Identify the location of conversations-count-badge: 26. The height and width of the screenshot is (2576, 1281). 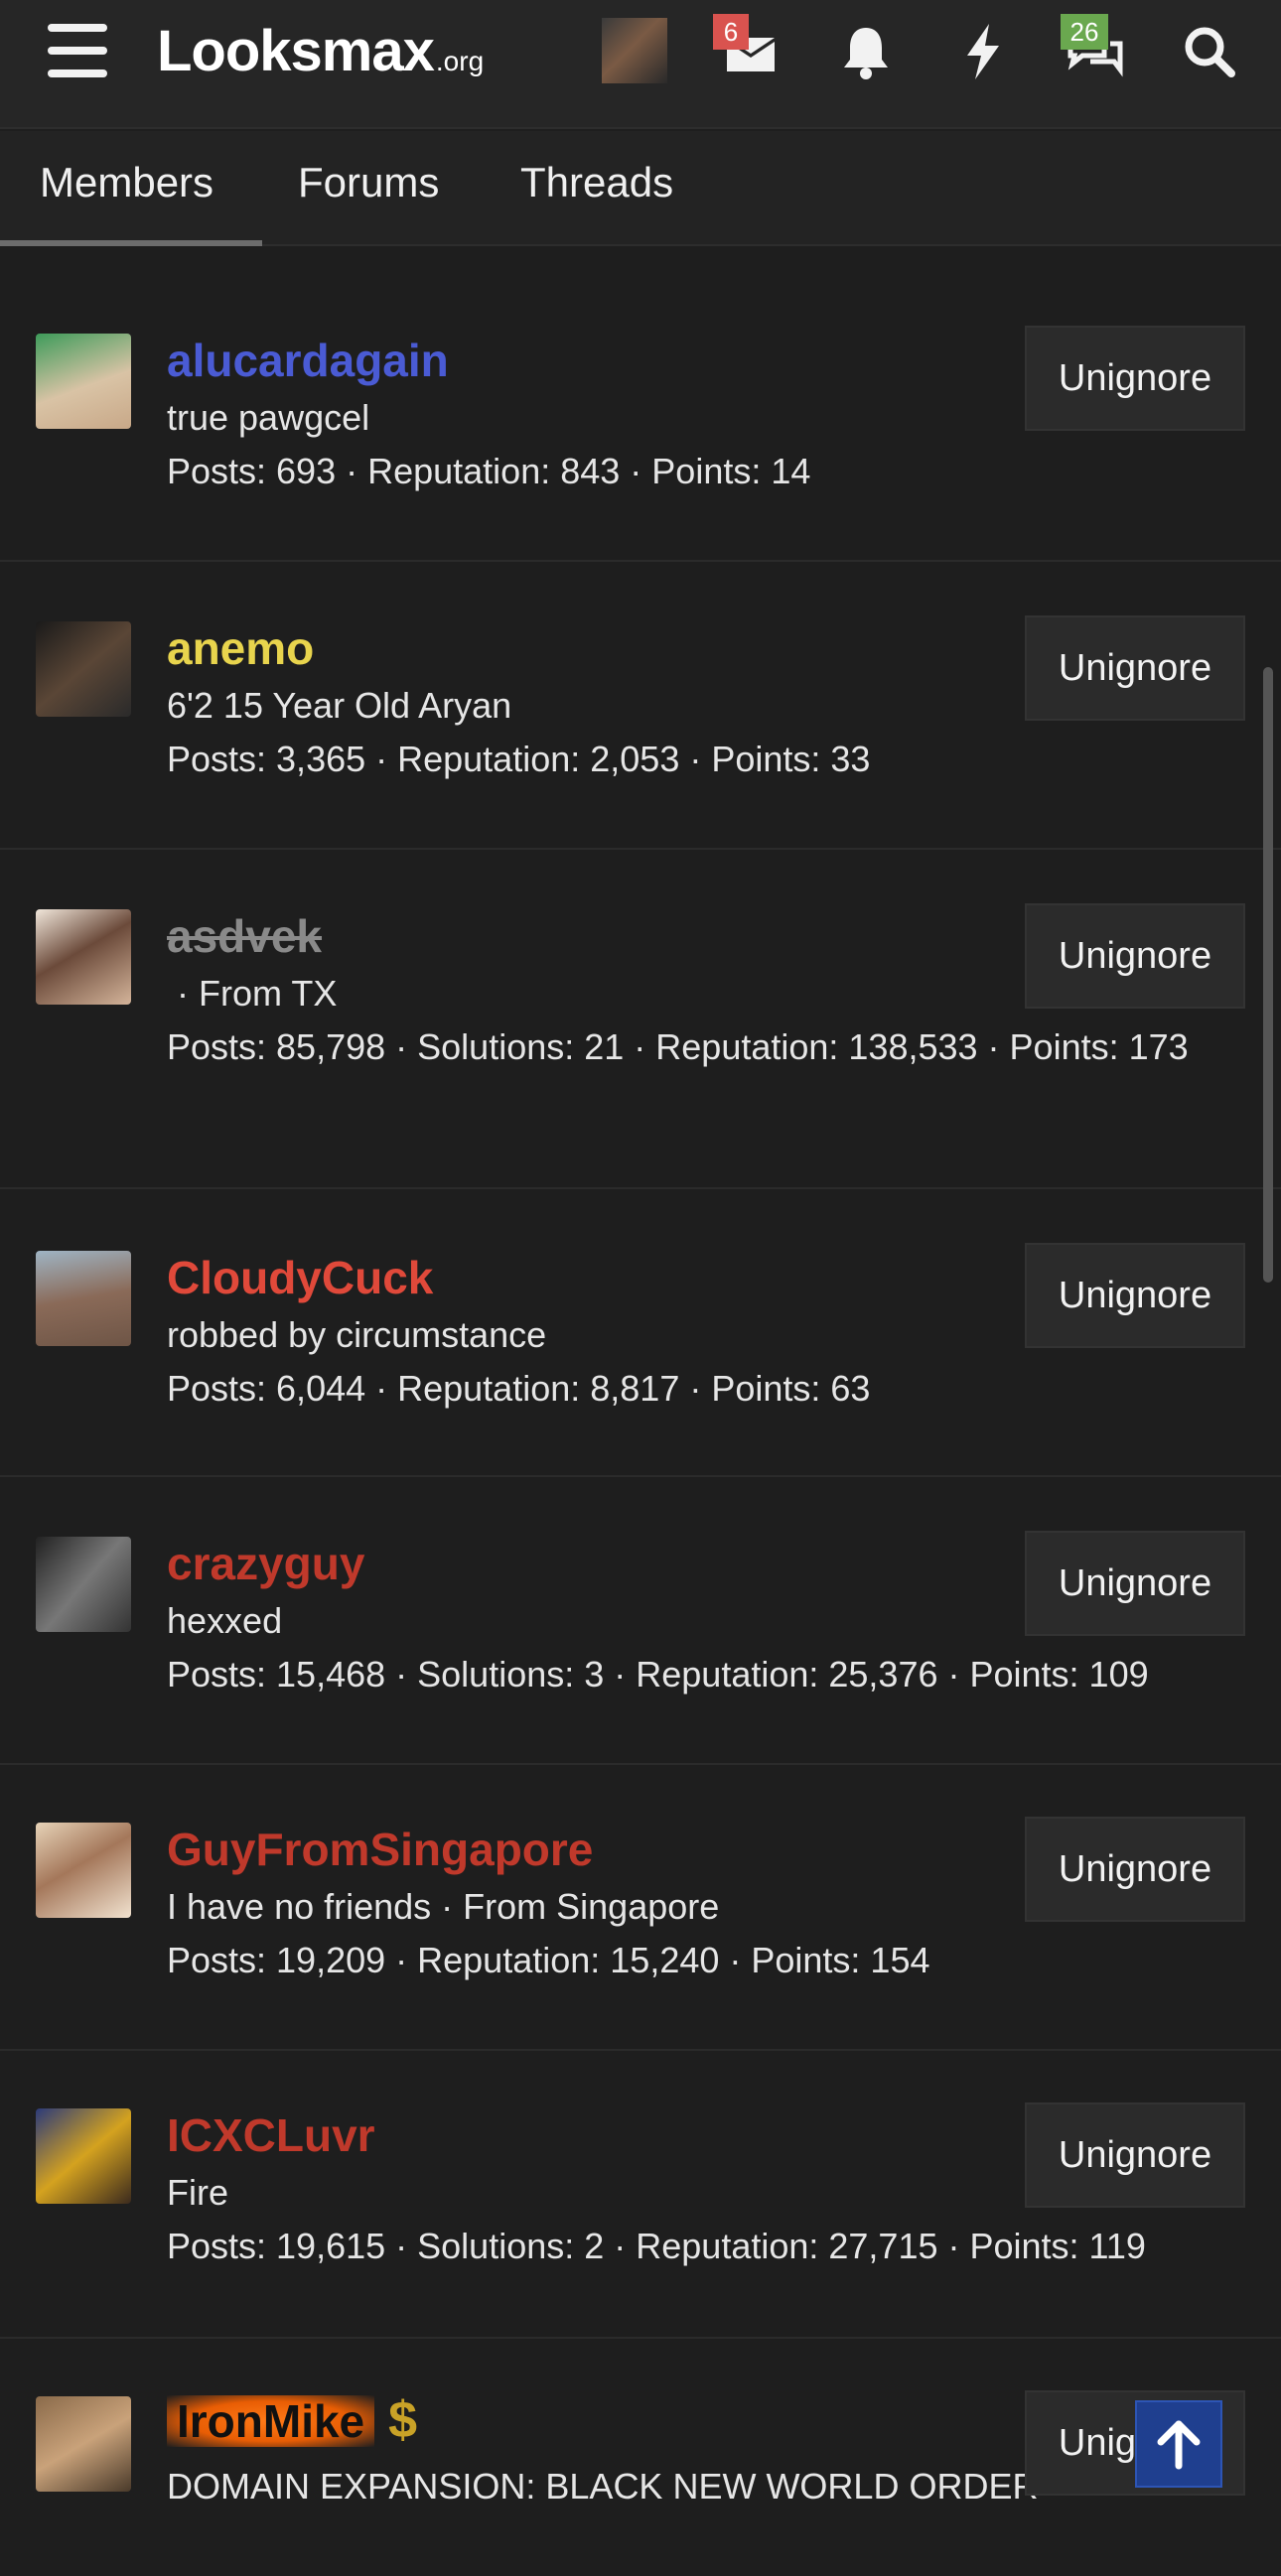
(1084, 32).